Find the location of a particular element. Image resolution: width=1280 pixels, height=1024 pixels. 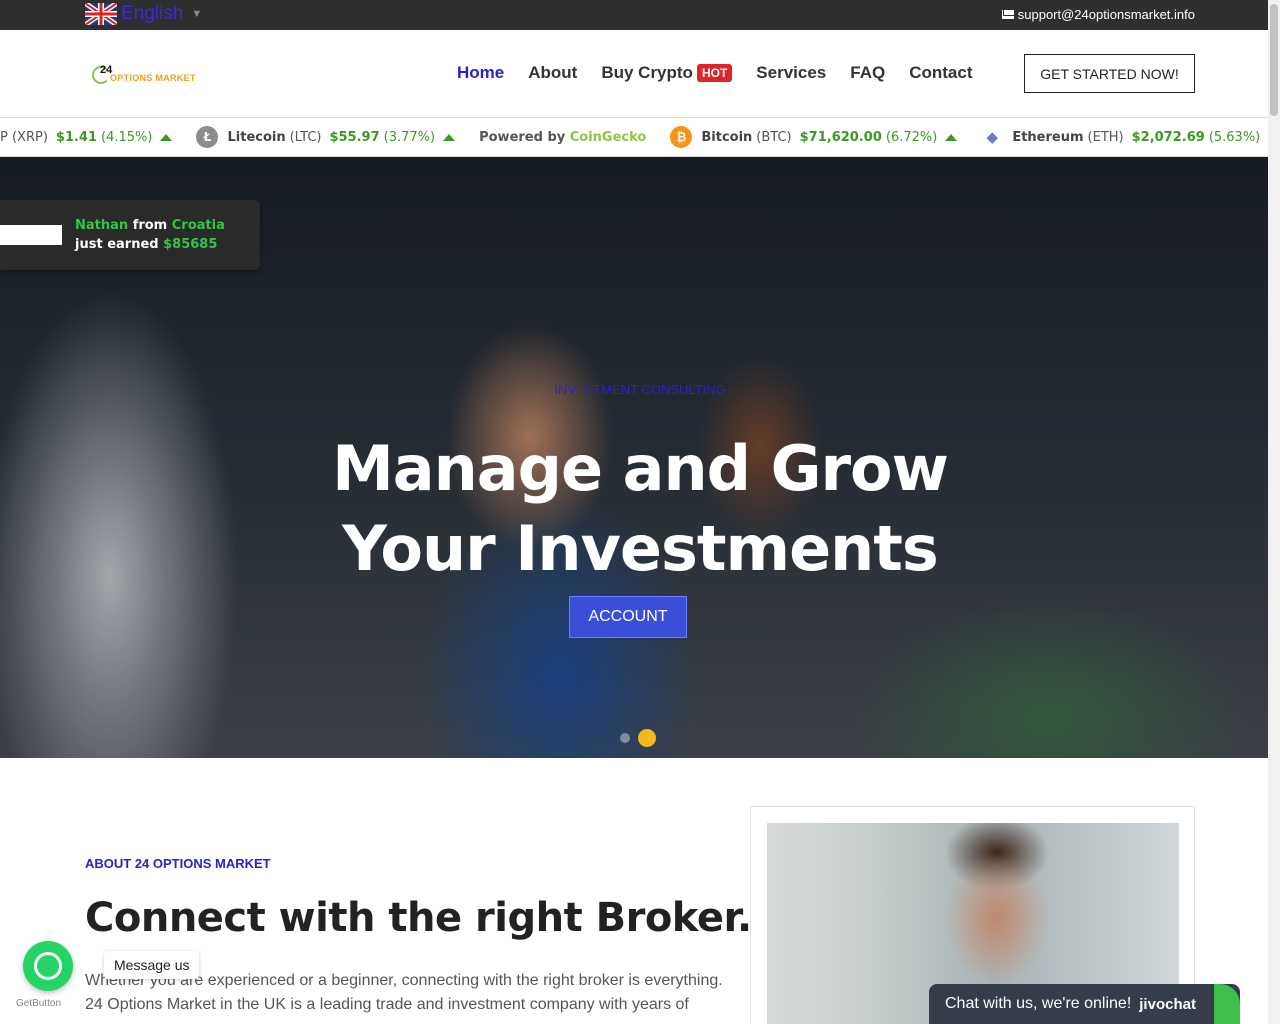

top-bar: English ▼ support@24optionsmarket.info is located at coordinates (634, 15).